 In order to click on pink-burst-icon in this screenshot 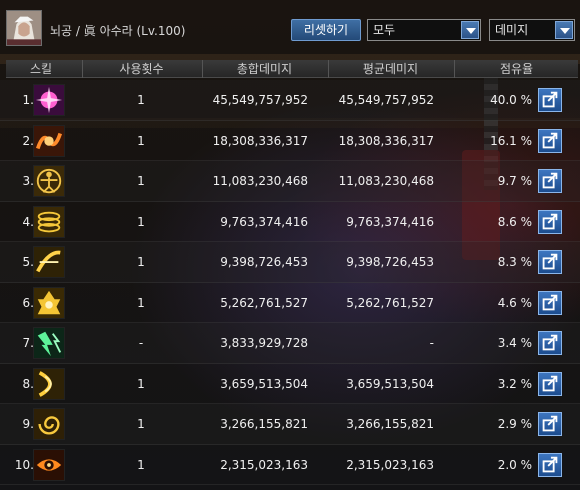, I will do `click(49, 100)`.